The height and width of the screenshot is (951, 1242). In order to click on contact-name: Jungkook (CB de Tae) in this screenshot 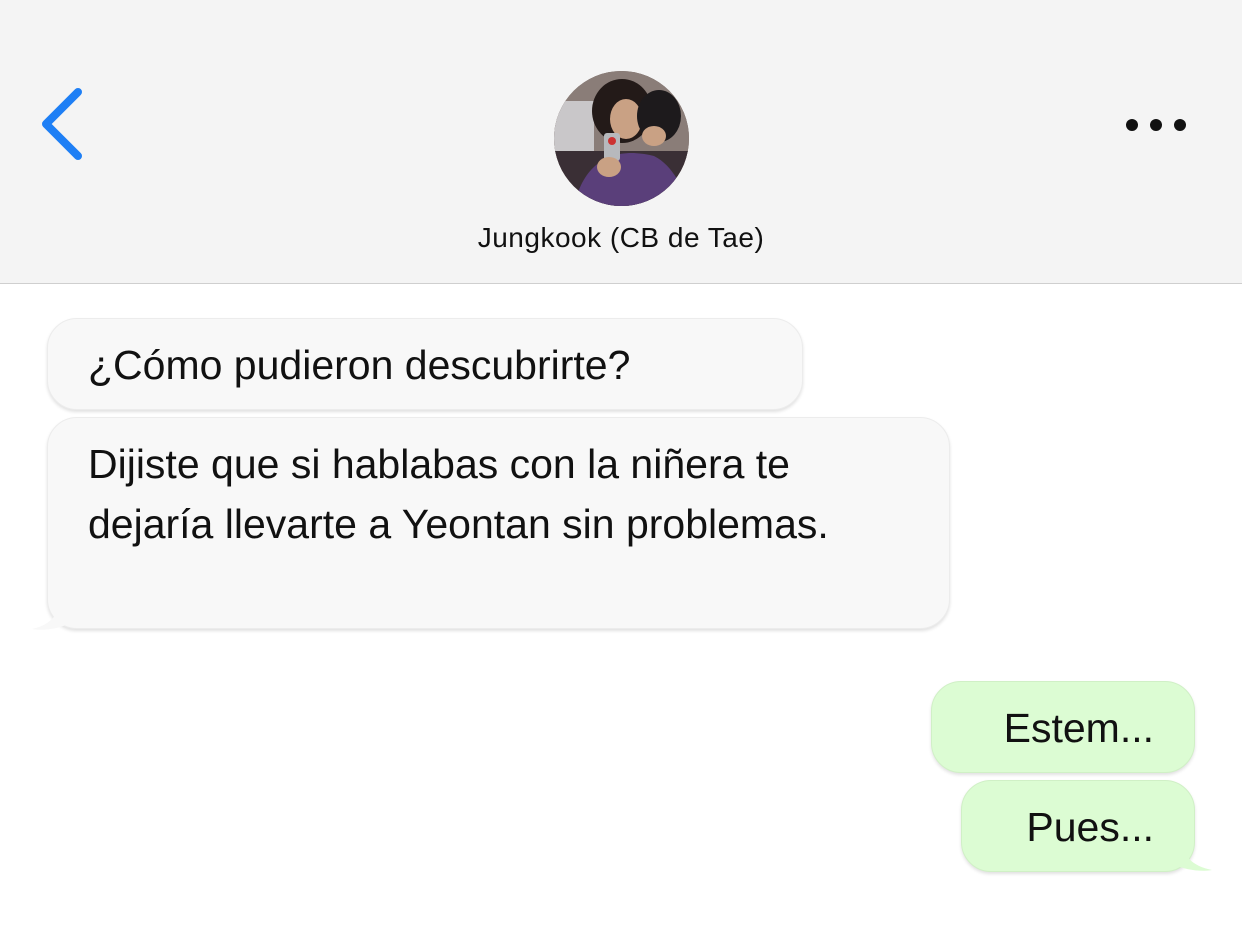, I will do `click(621, 238)`.